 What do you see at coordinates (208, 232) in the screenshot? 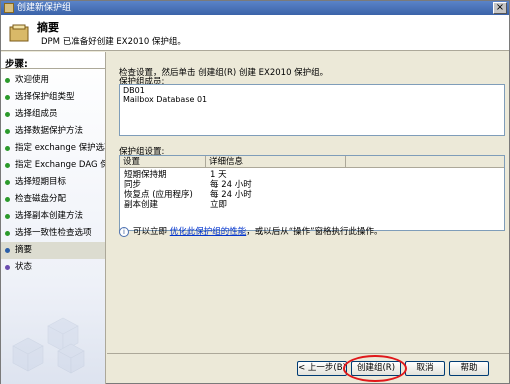
I see `optimize-performance-link: 优化此保护组的性能` at bounding box center [208, 232].